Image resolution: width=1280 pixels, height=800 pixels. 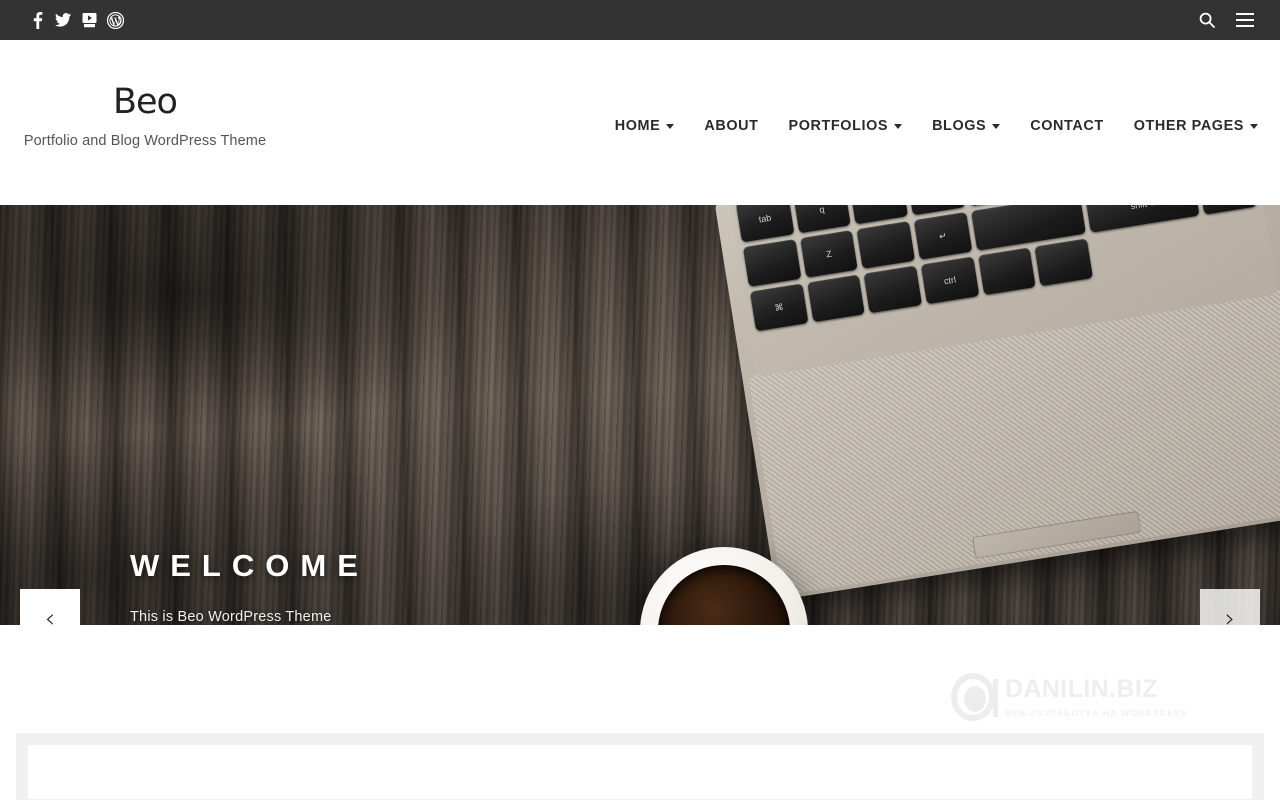 I want to click on cup-body, so click(x=724, y=586).